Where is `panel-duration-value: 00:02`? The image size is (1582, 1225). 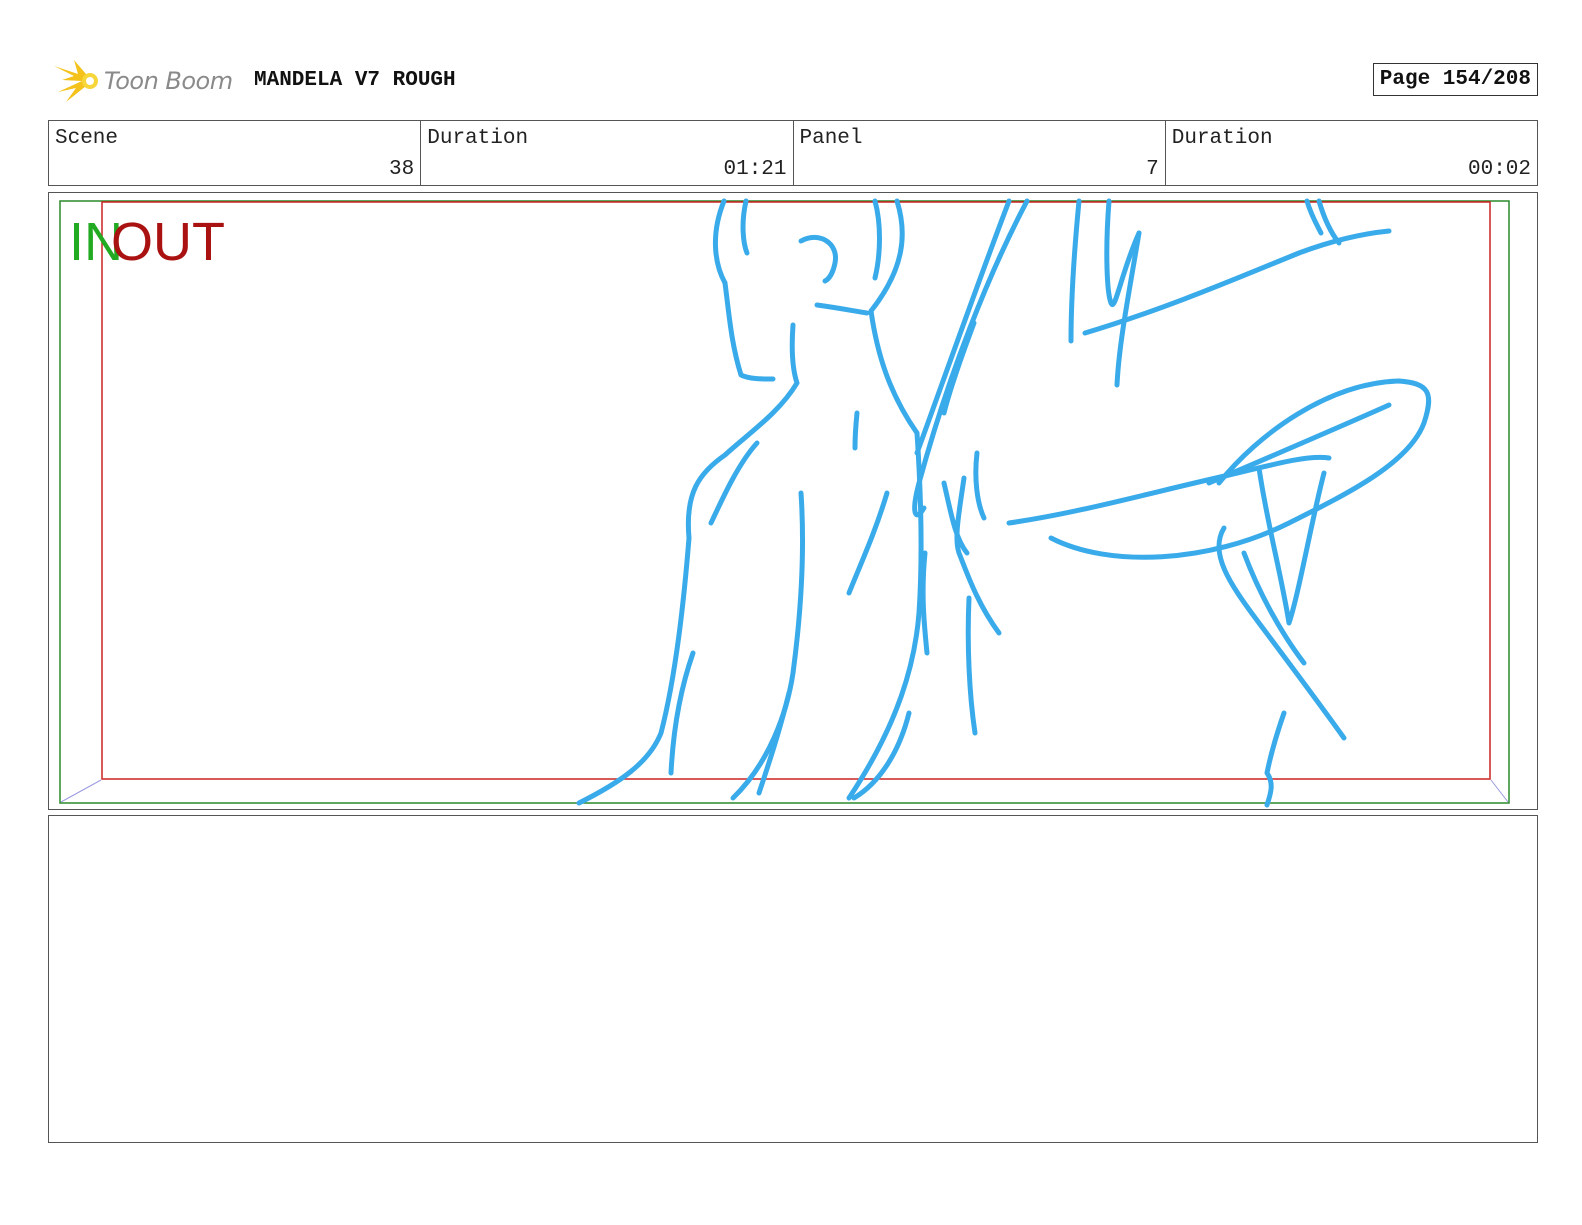 panel-duration-value: 00:02 is located at coordinates (1499, 169).